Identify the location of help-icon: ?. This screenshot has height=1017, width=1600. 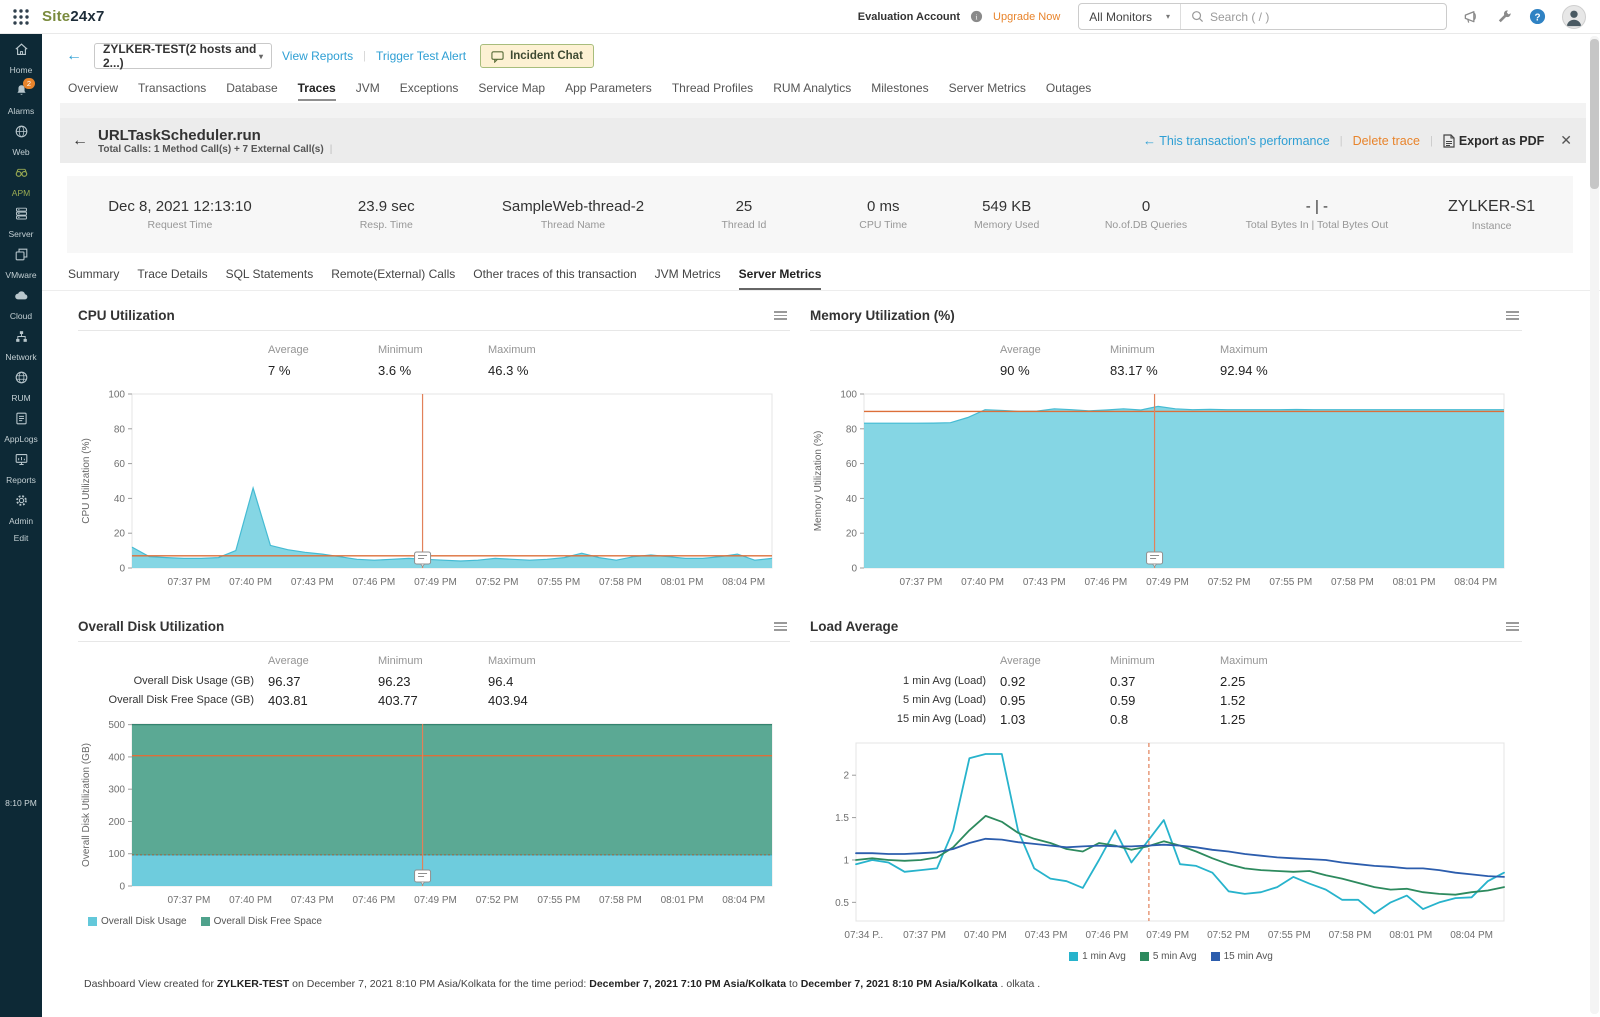
(1537, 16).